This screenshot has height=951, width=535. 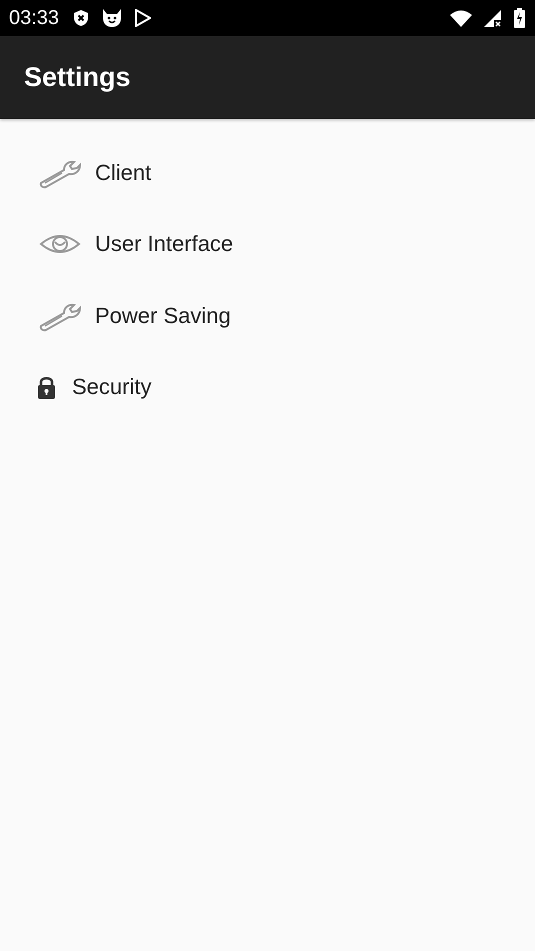 What do you see at coordinates (164, 244) in the screenshot?
I see `settings-item: User Interface` at bounding box center [164, 244].